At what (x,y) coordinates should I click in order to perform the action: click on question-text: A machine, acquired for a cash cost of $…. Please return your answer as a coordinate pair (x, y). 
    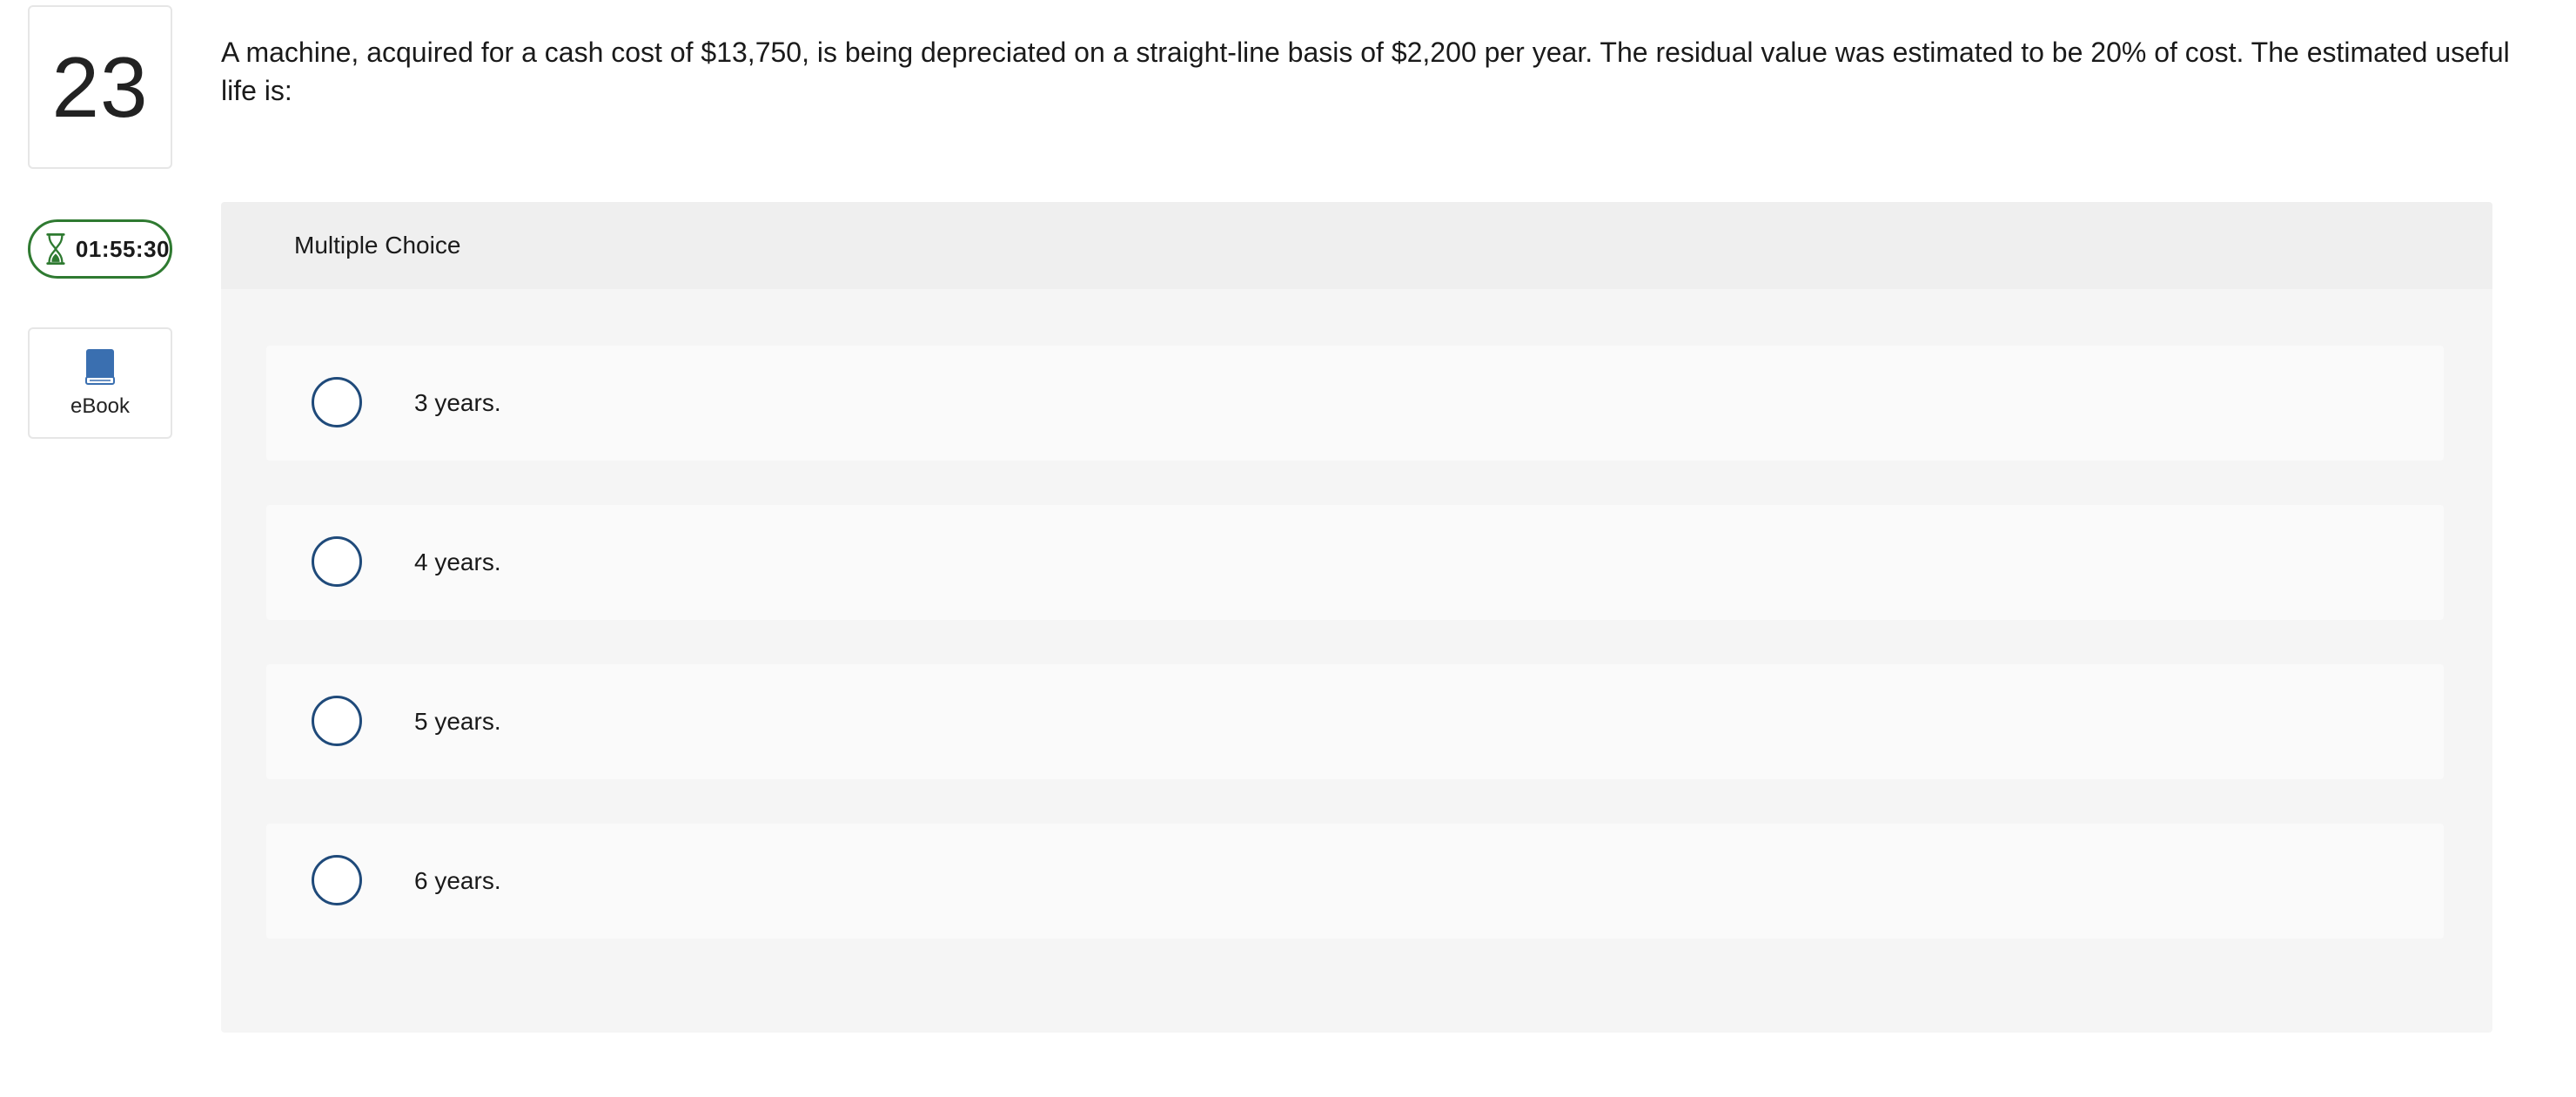
    Looking at the image, I should click on (1365, 71).